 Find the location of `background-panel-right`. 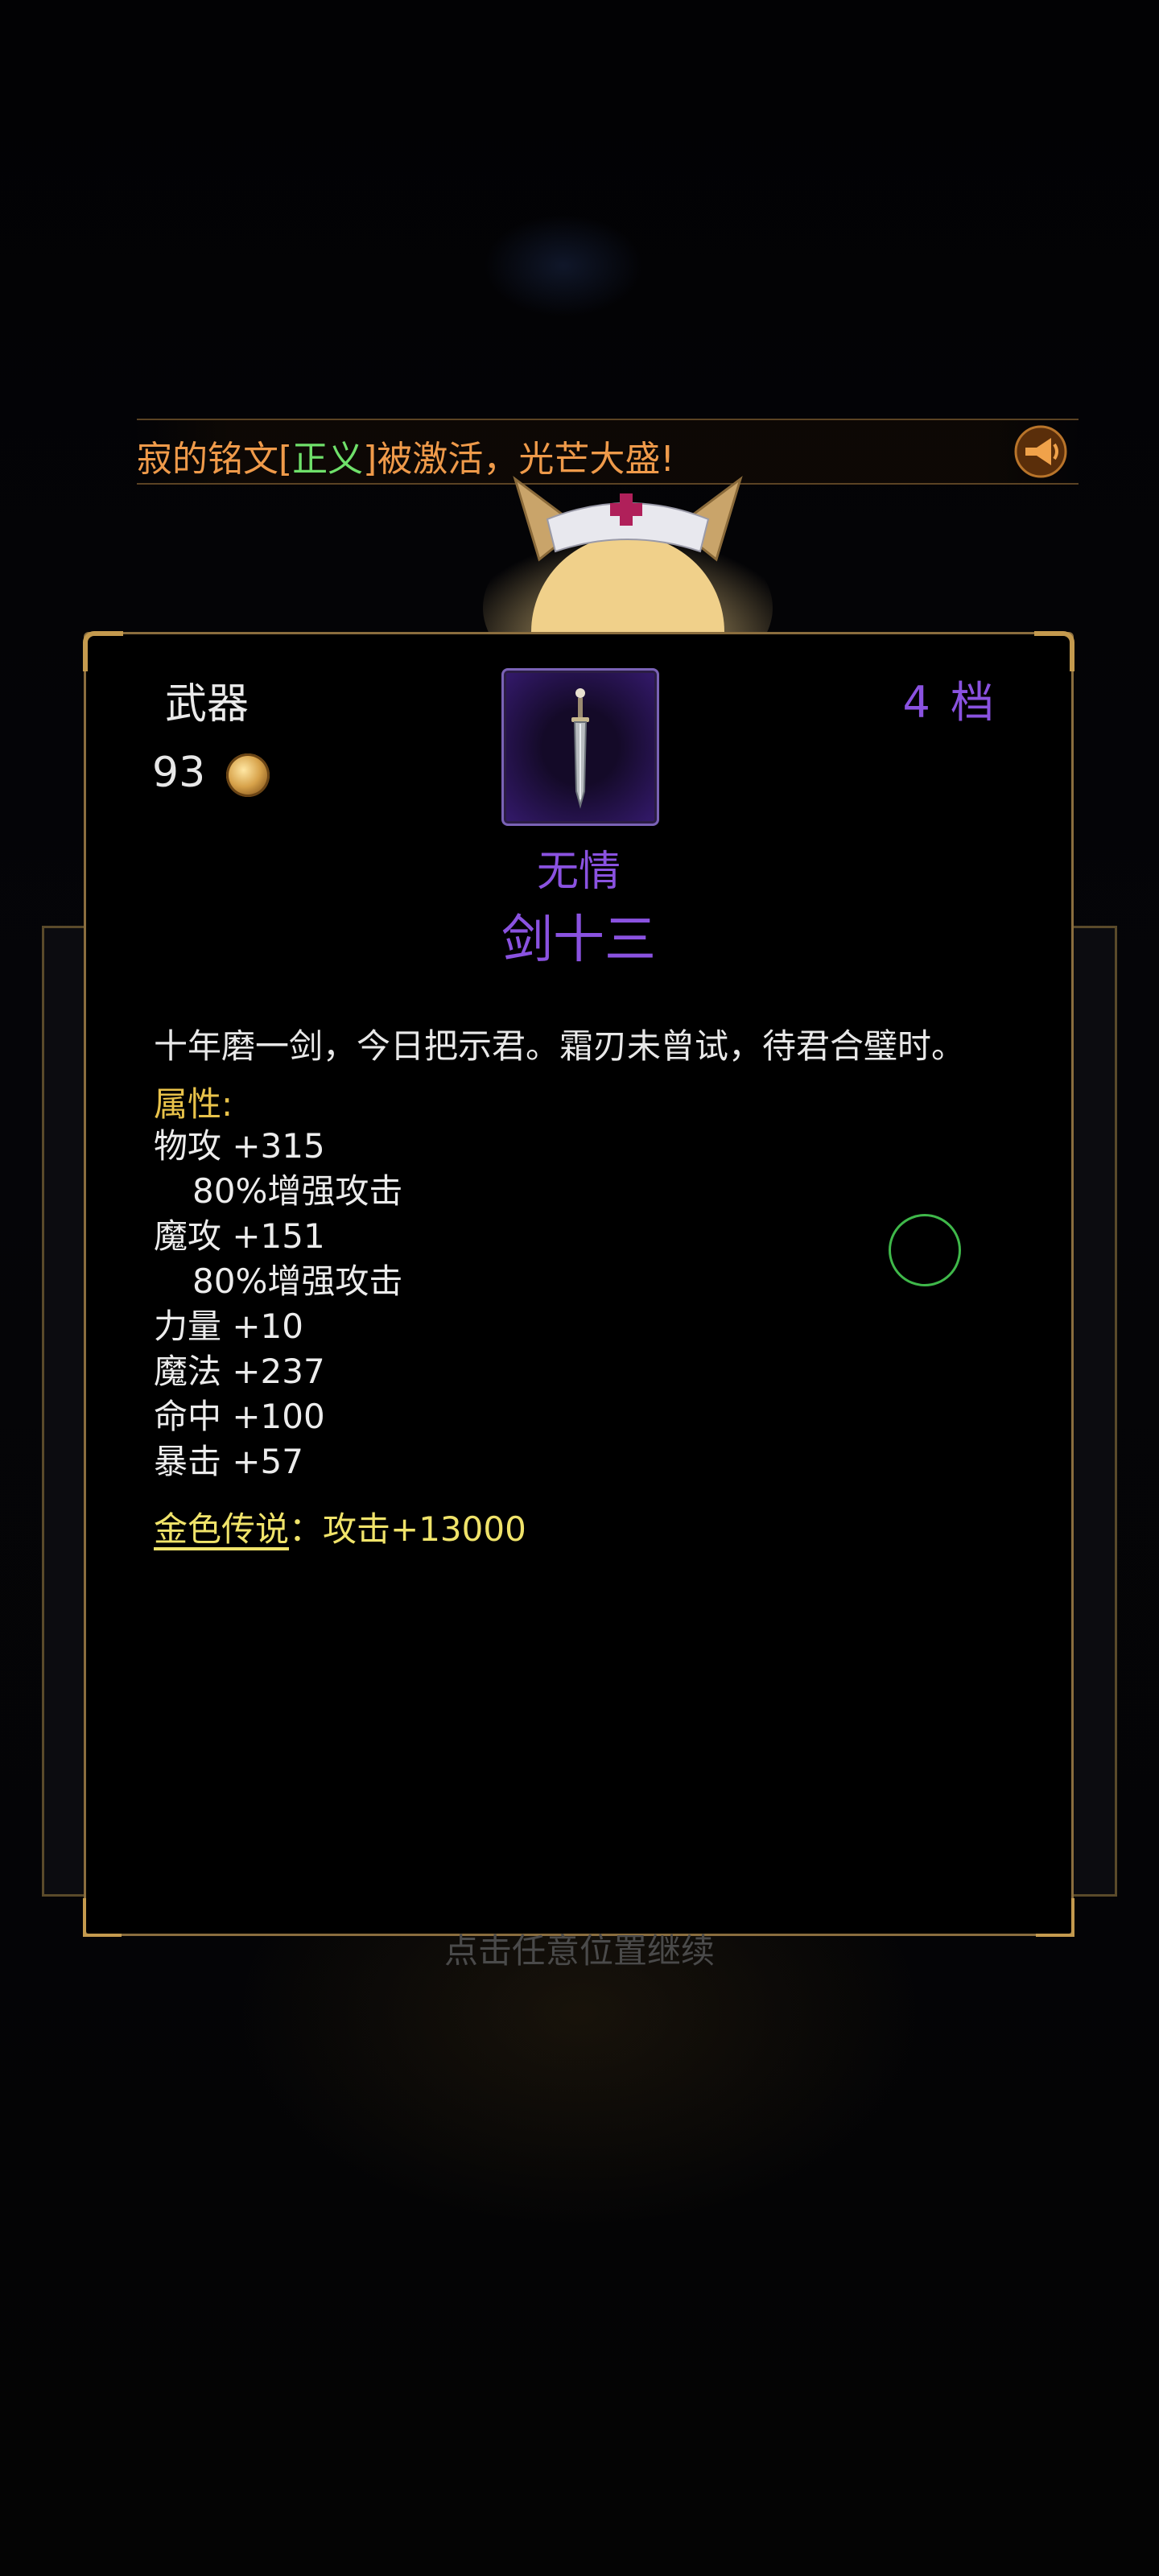

background-panel-right is located at coordinates (1093, 1411).